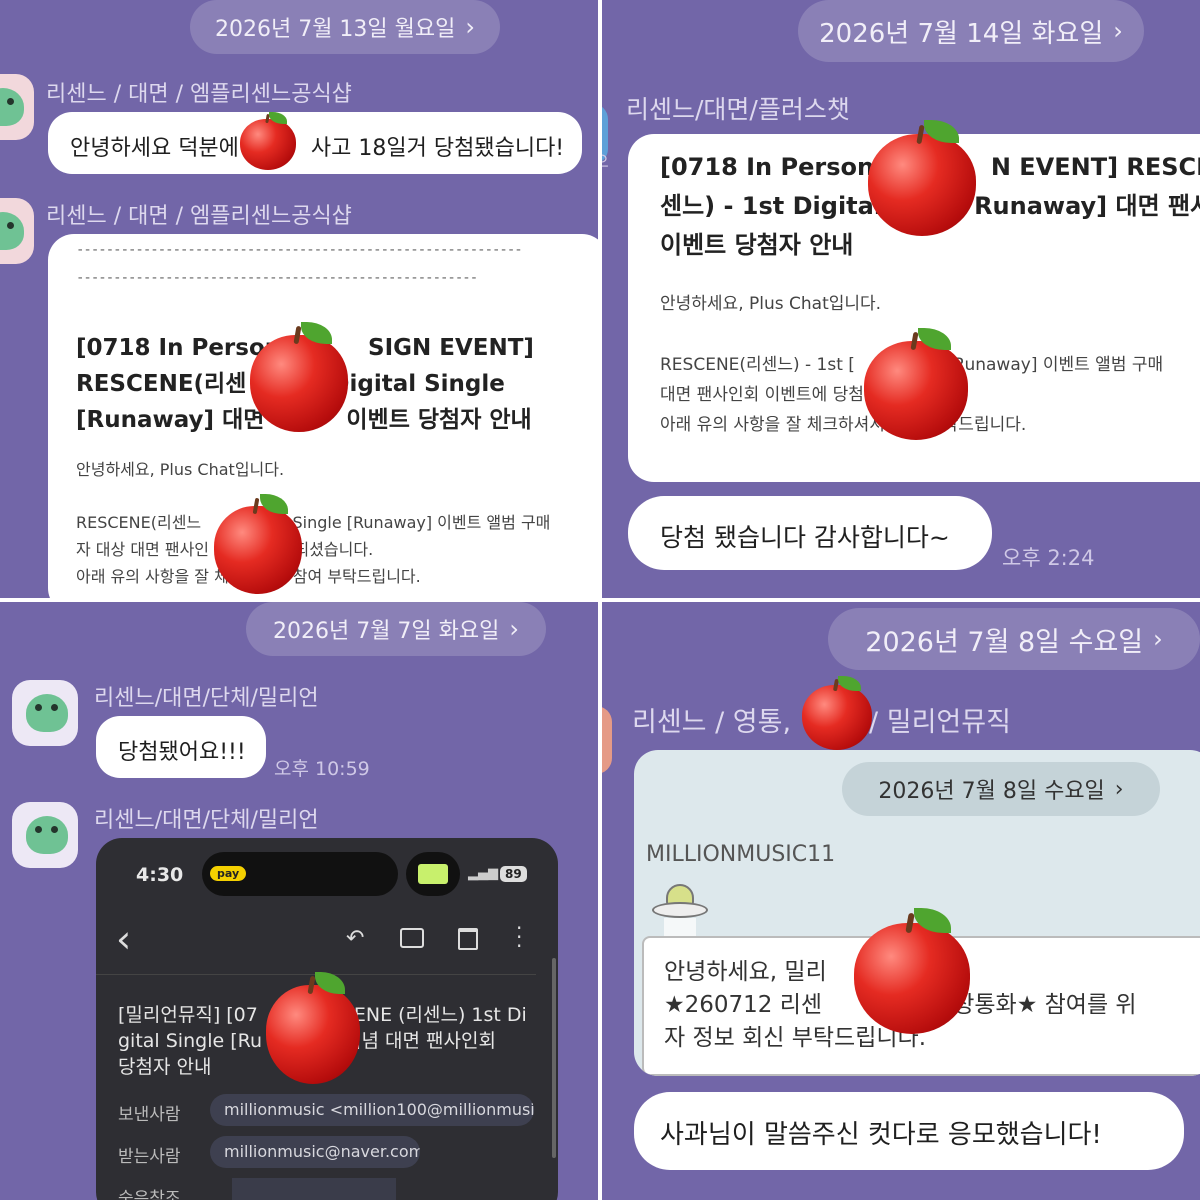 The image size is (1200, 1200). I want to click on message-time: 오후 2:24, so click(1048, 558).